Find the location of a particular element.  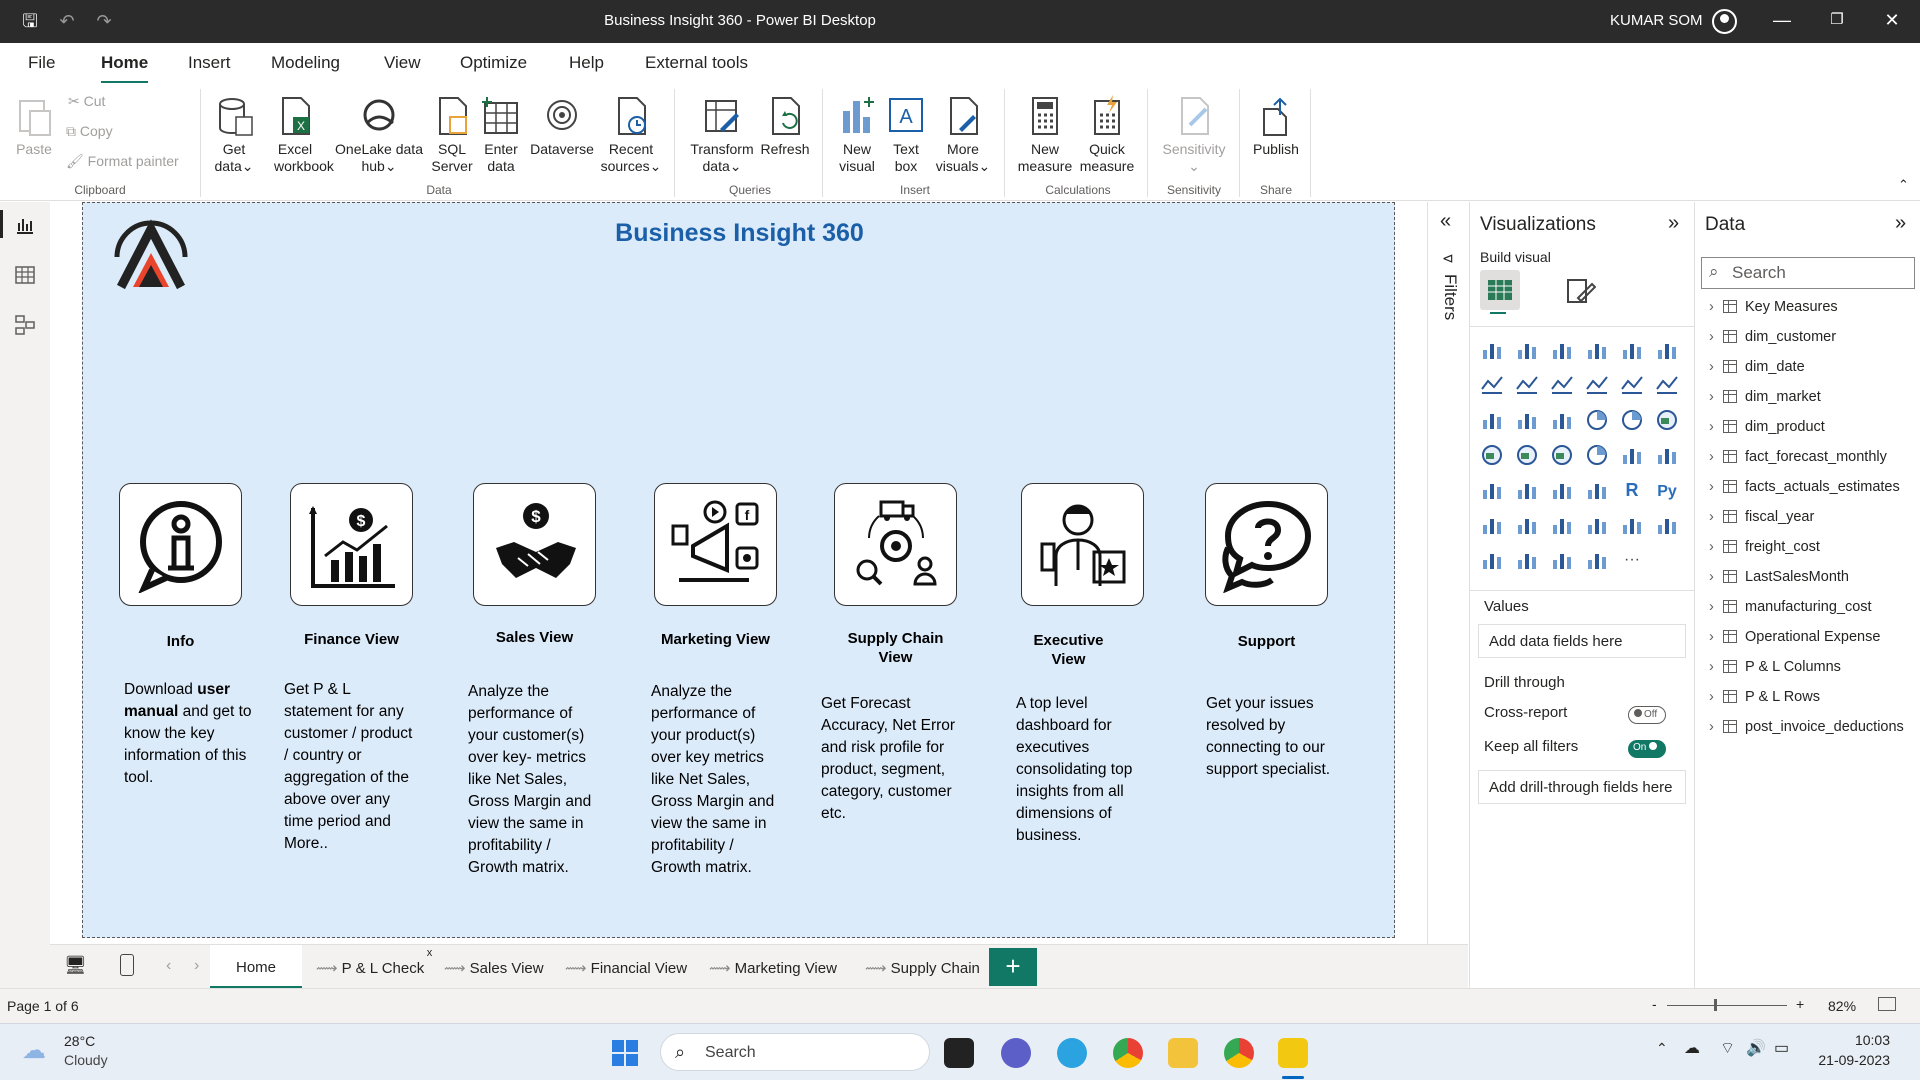

stacked-column-chart-icon is located at coordinates (1527, 350).